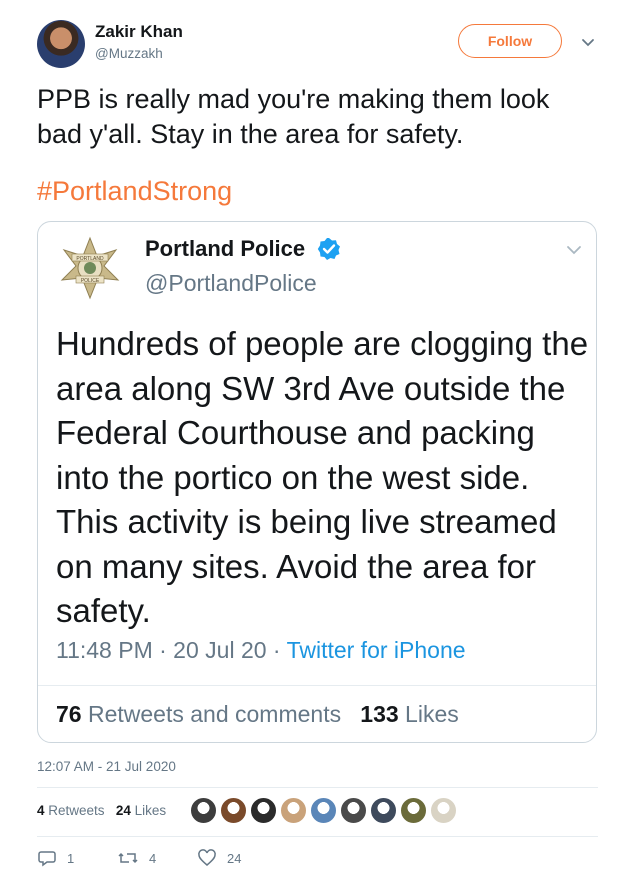 This screenshot has width=631, height=883. I want to click on quoted-likes-count: 133, so click(379, 714).